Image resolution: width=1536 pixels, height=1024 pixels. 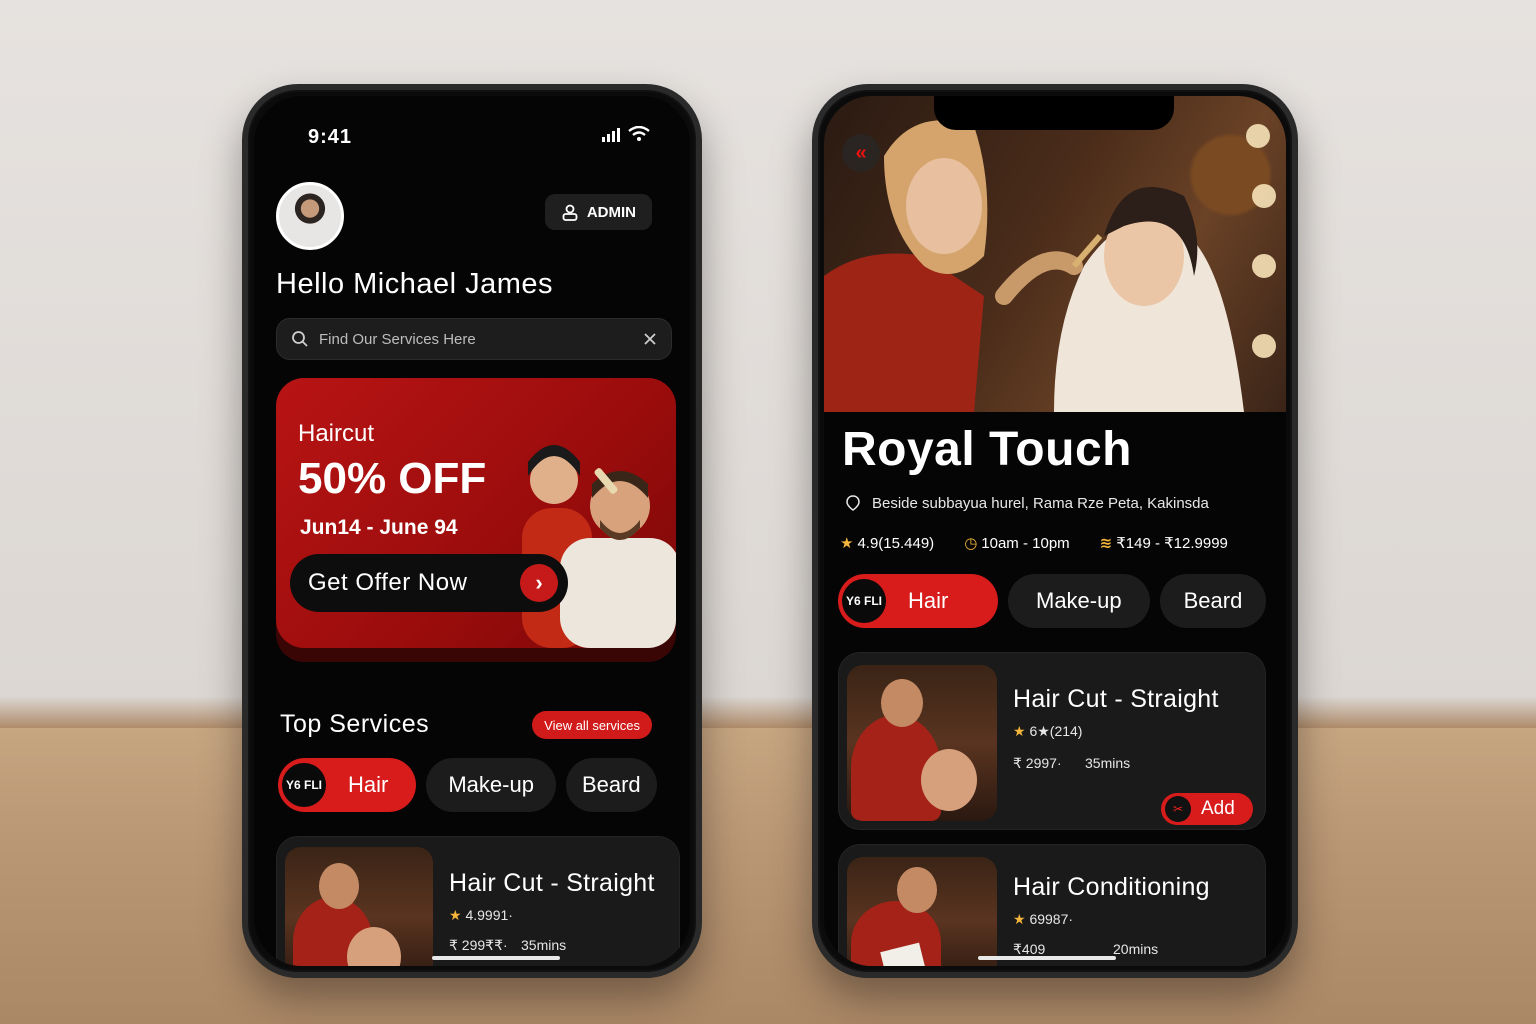 I want to click on service-duration: 20mins, so click(x=1136, y=949).